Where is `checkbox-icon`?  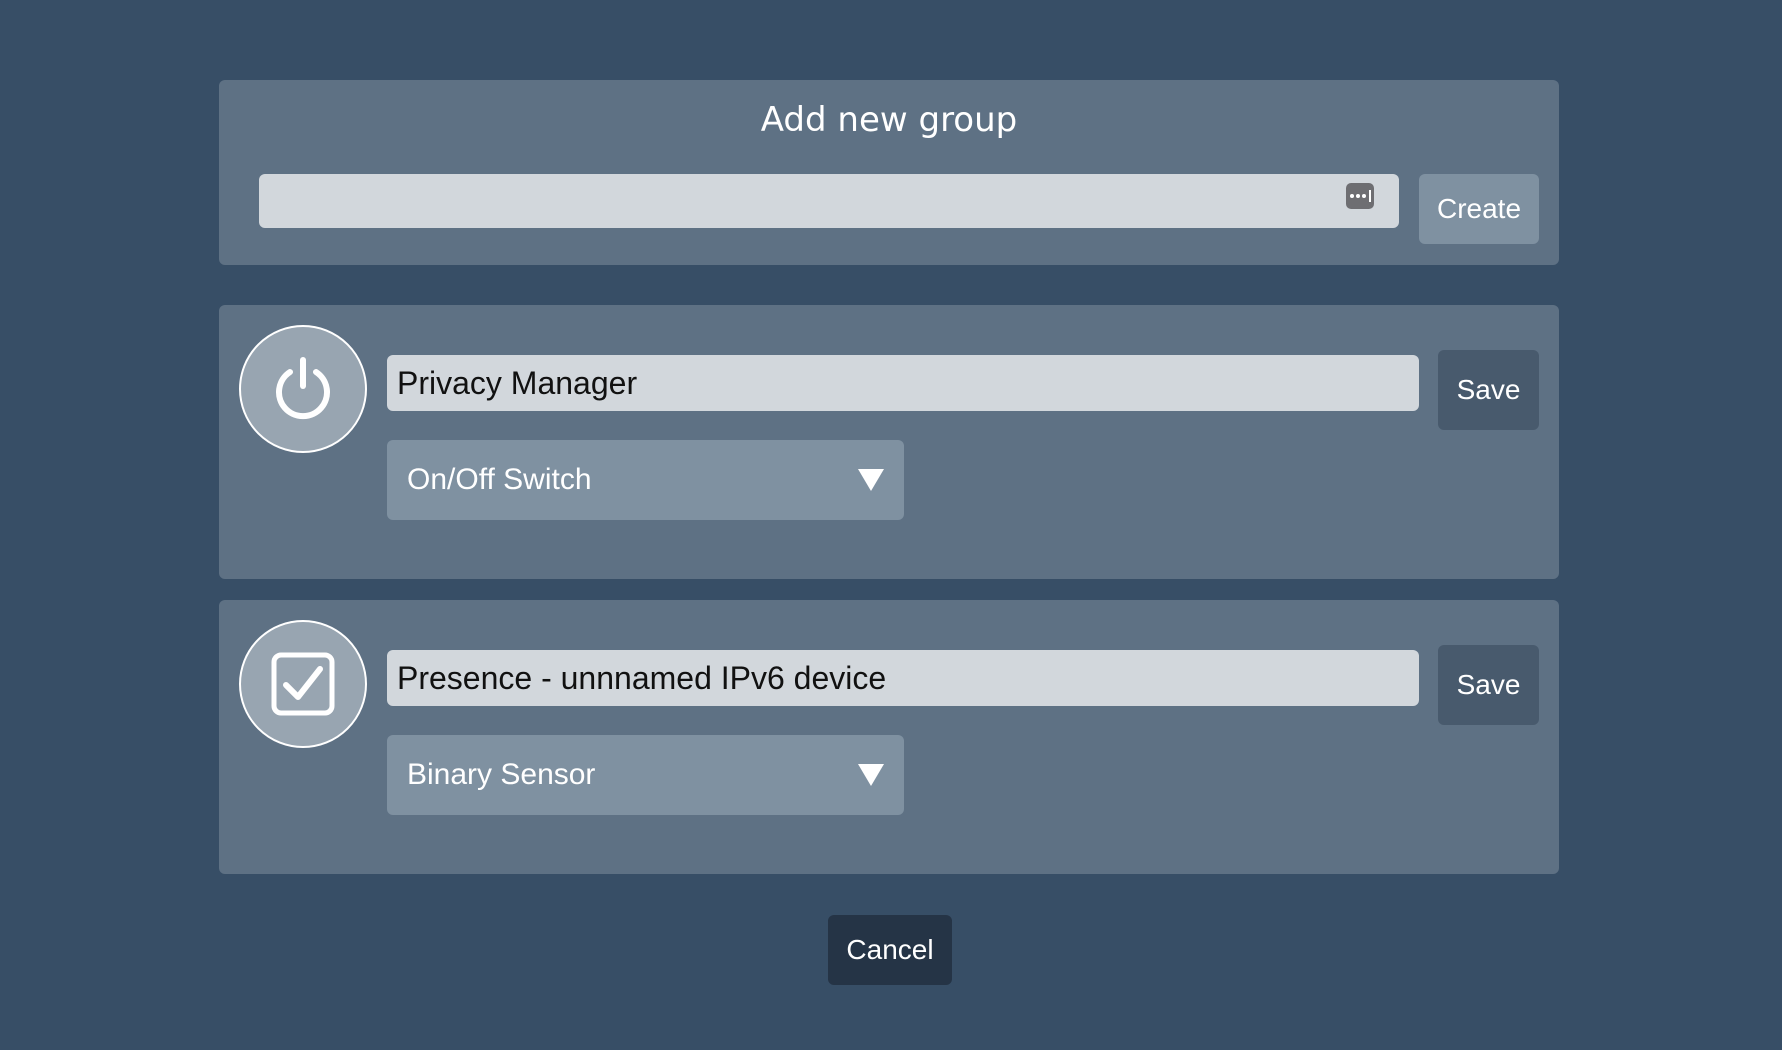
checkbox-icon is located at coordinates (303, 684).